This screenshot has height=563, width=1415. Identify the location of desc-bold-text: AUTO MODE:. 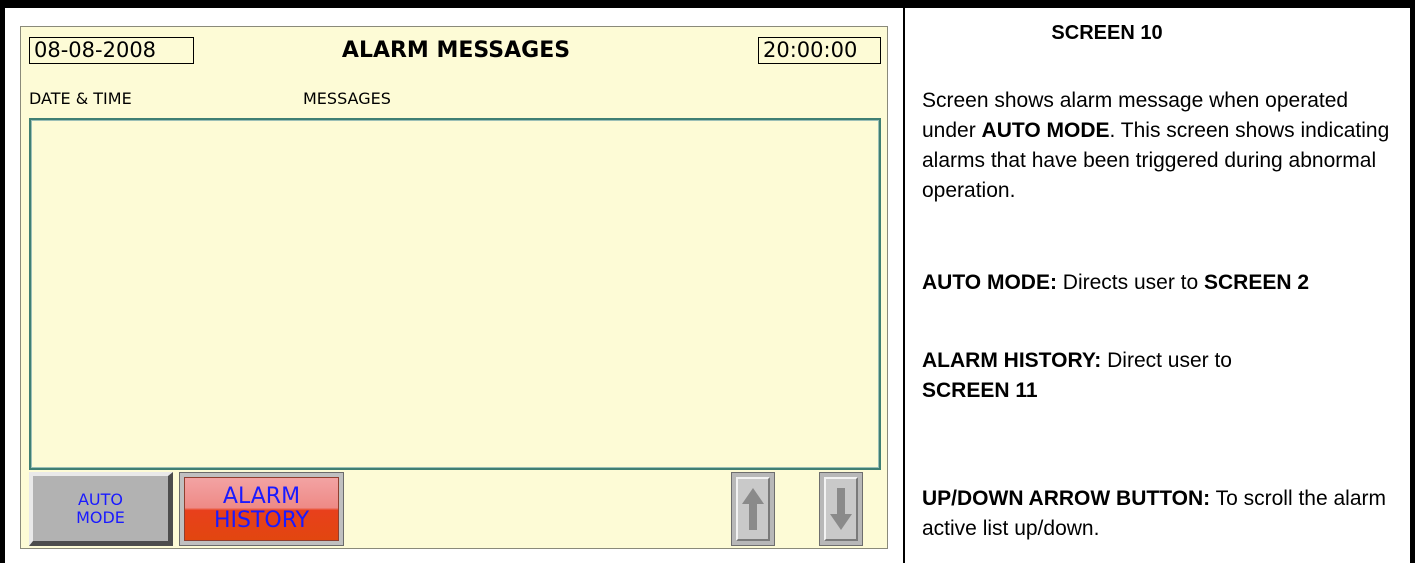
(989, 282).